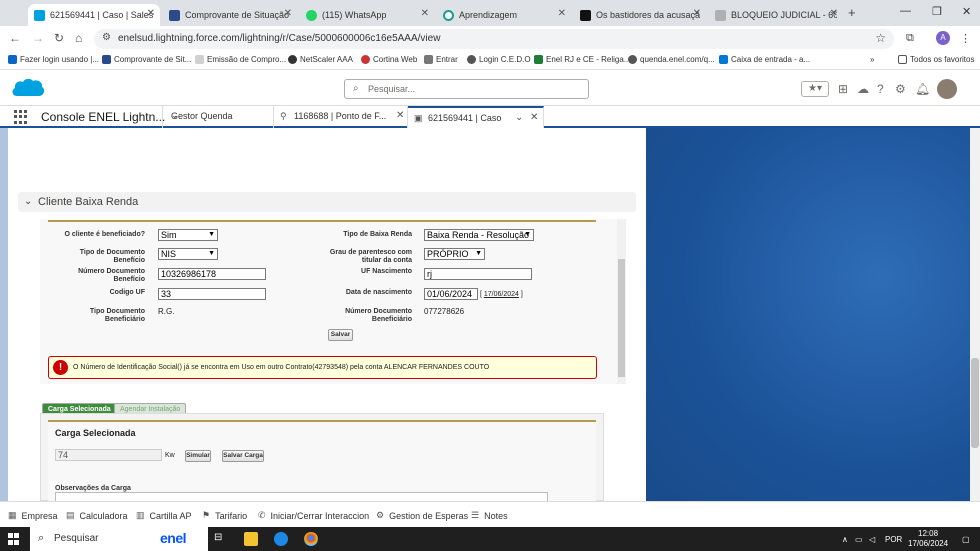 The image size is (980, 551). I want to click on salesforce-favicon-icon, so click(39, 15).